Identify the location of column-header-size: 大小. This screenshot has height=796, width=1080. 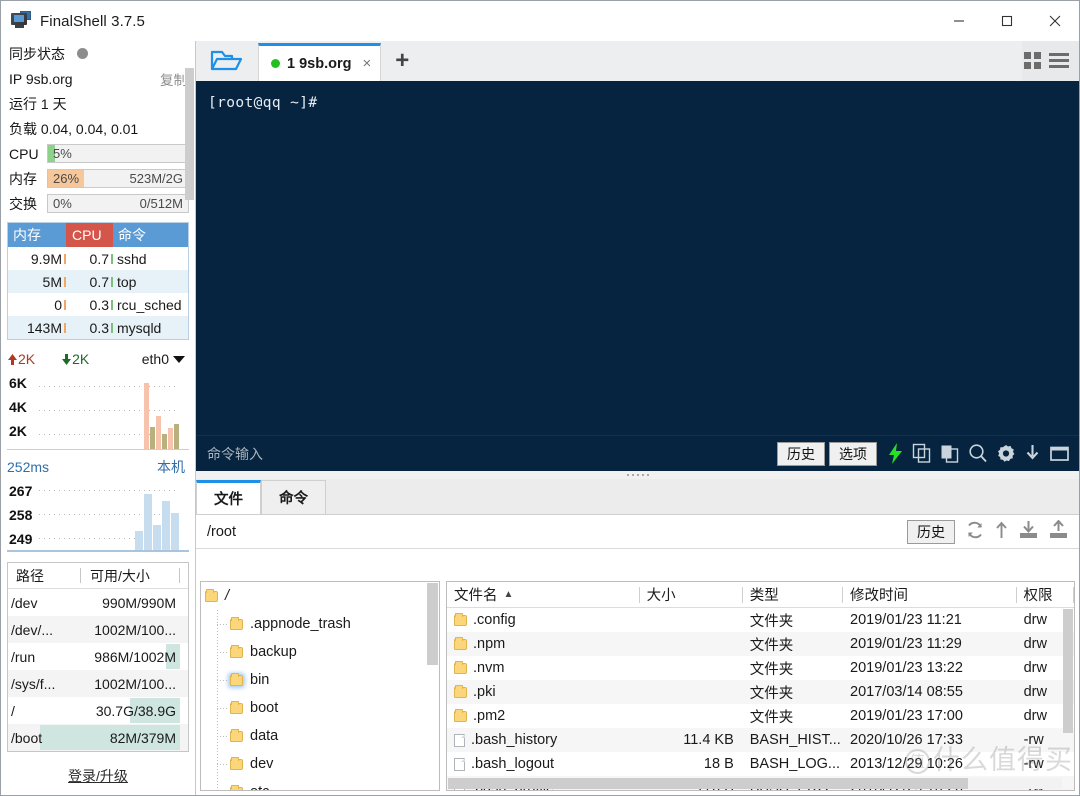
(691, 595).